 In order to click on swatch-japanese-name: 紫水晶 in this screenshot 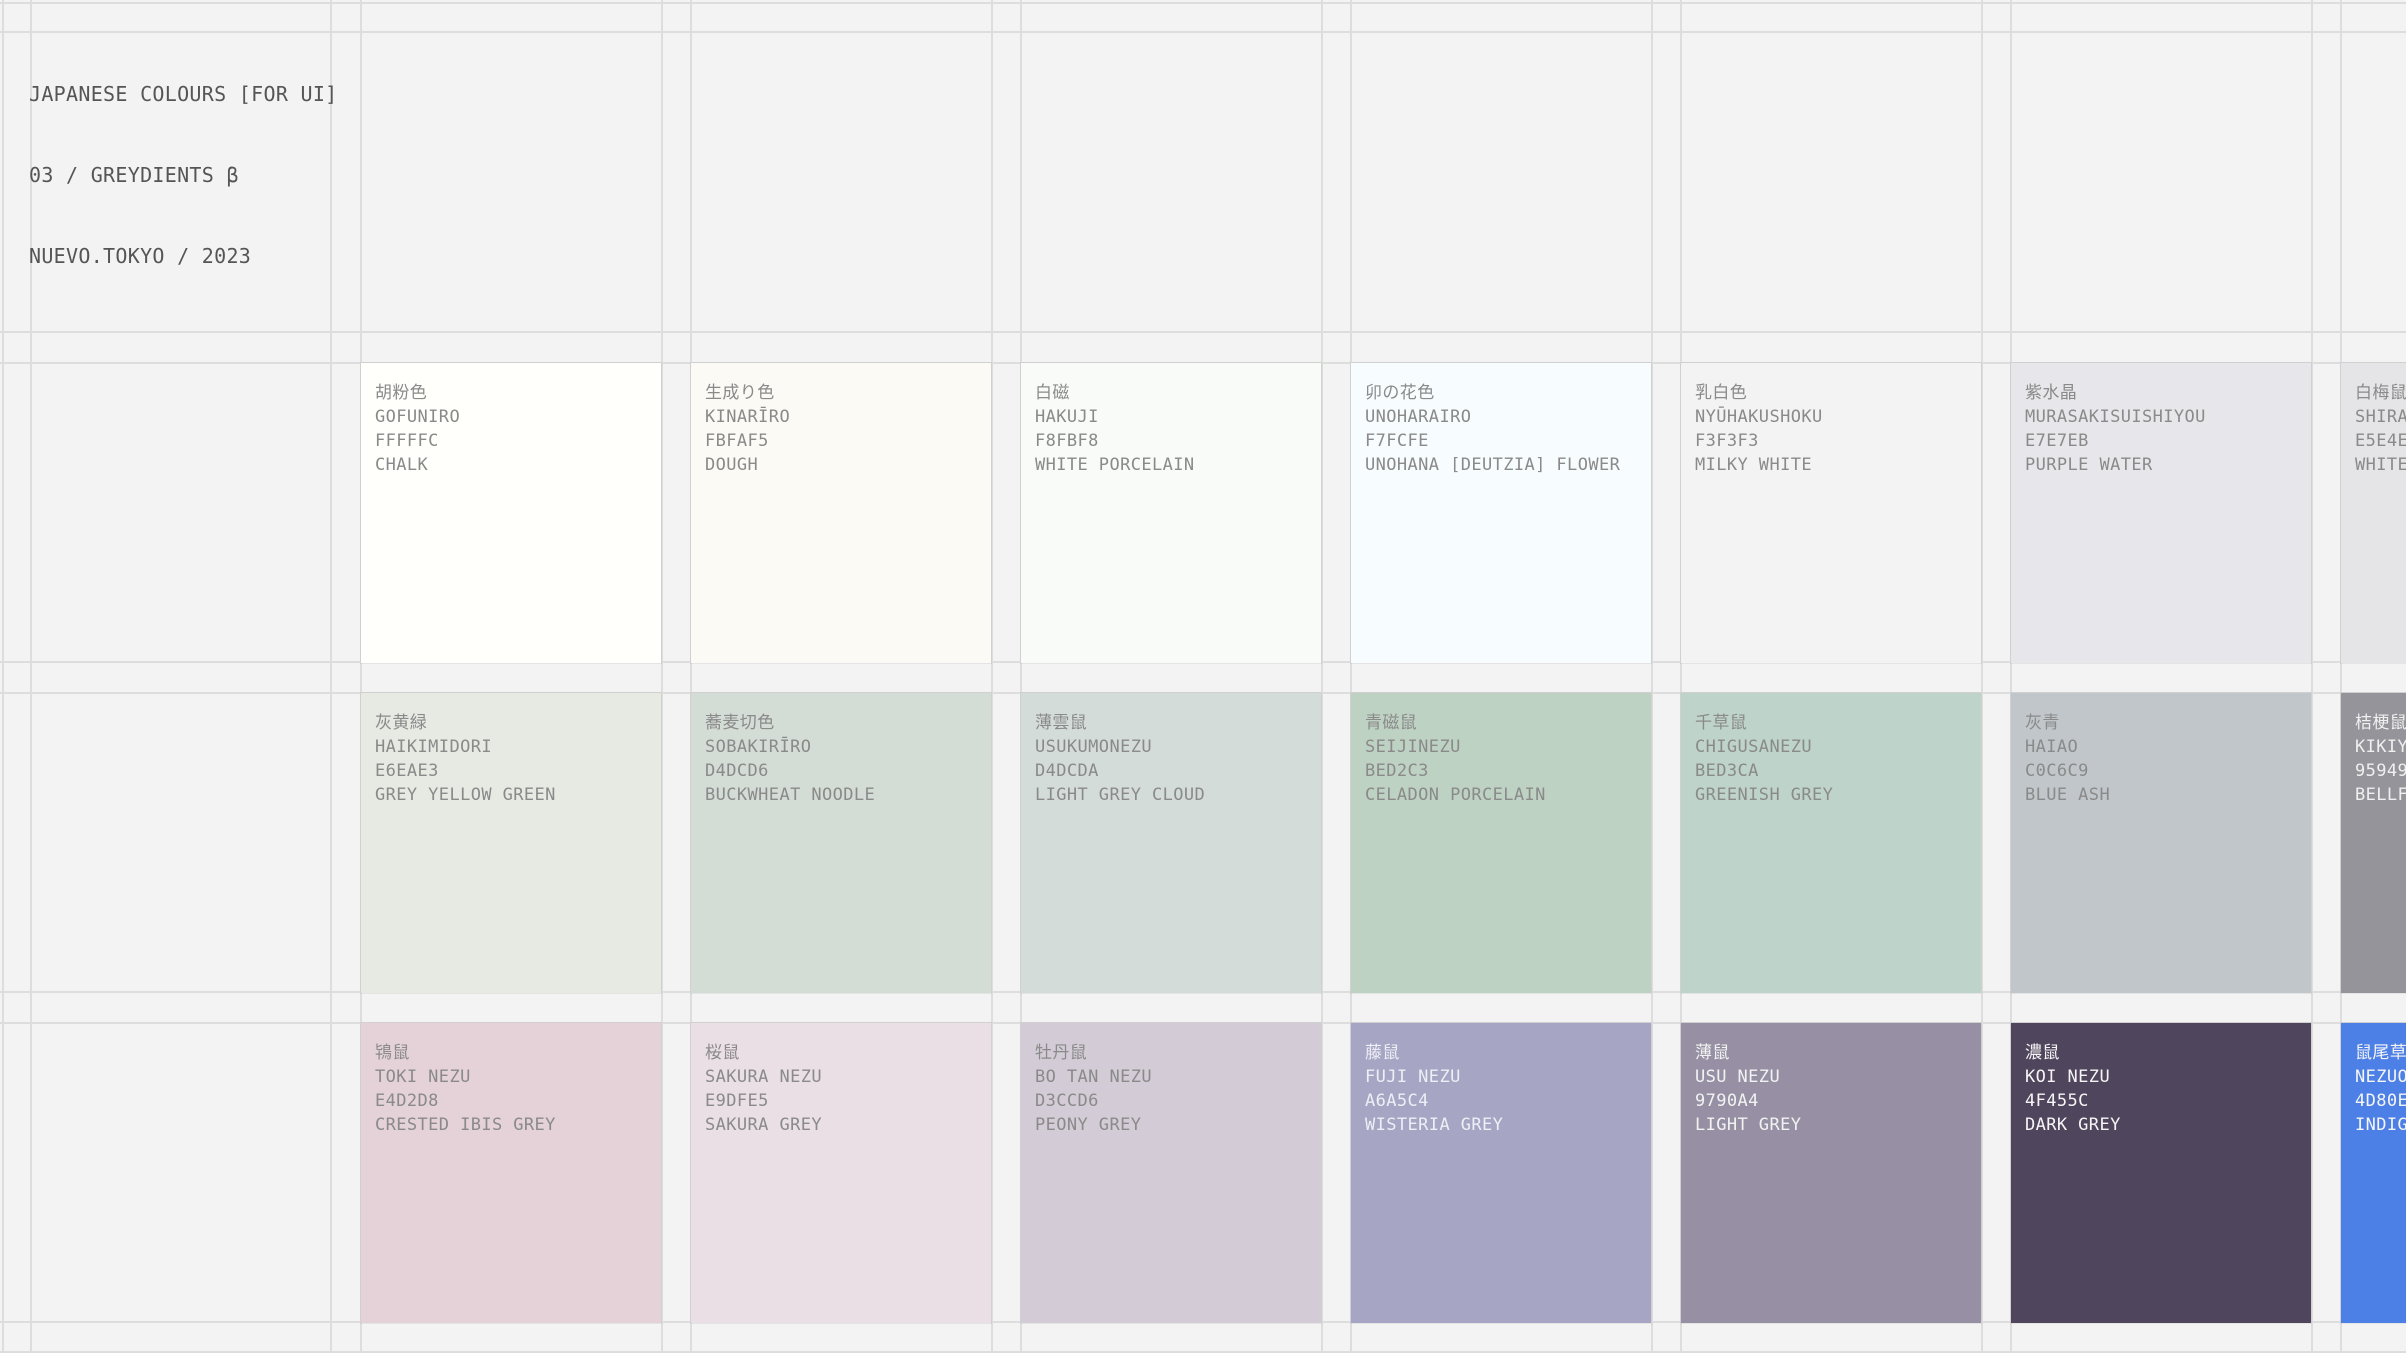, I will do `click(2051, 393)`.